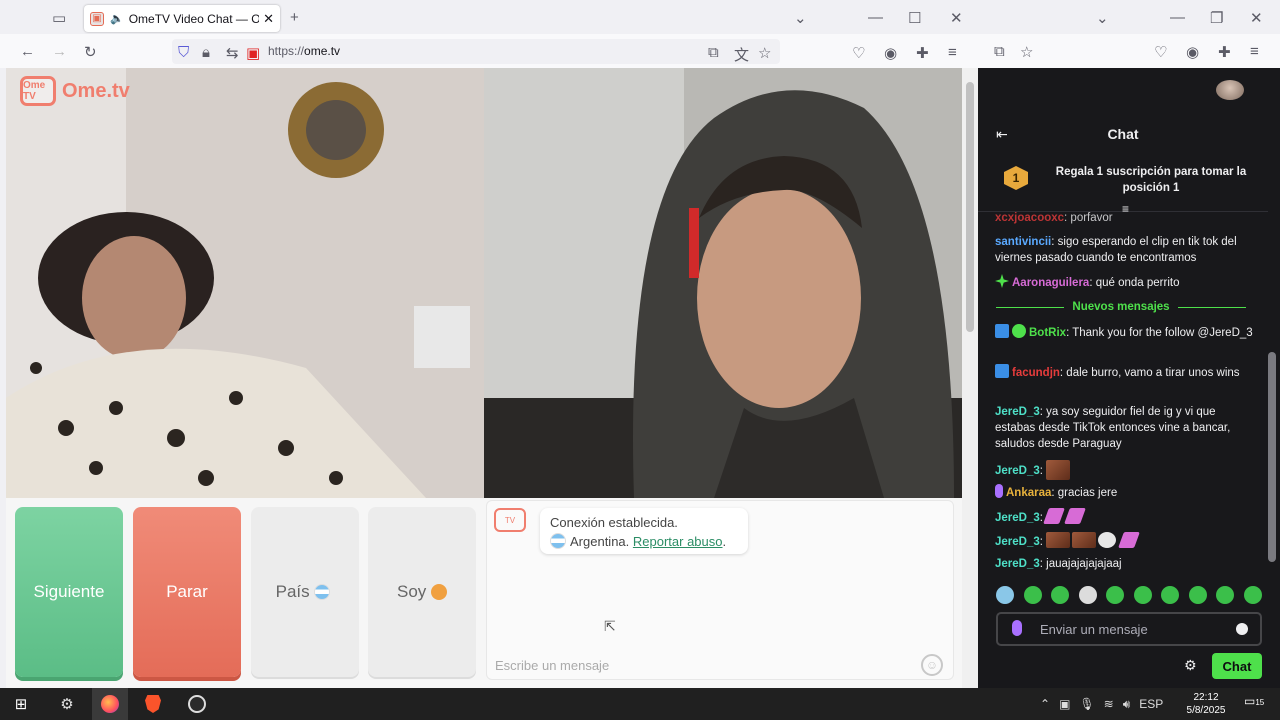  I want to click on chat-scrollbar, so click(1271, 395).